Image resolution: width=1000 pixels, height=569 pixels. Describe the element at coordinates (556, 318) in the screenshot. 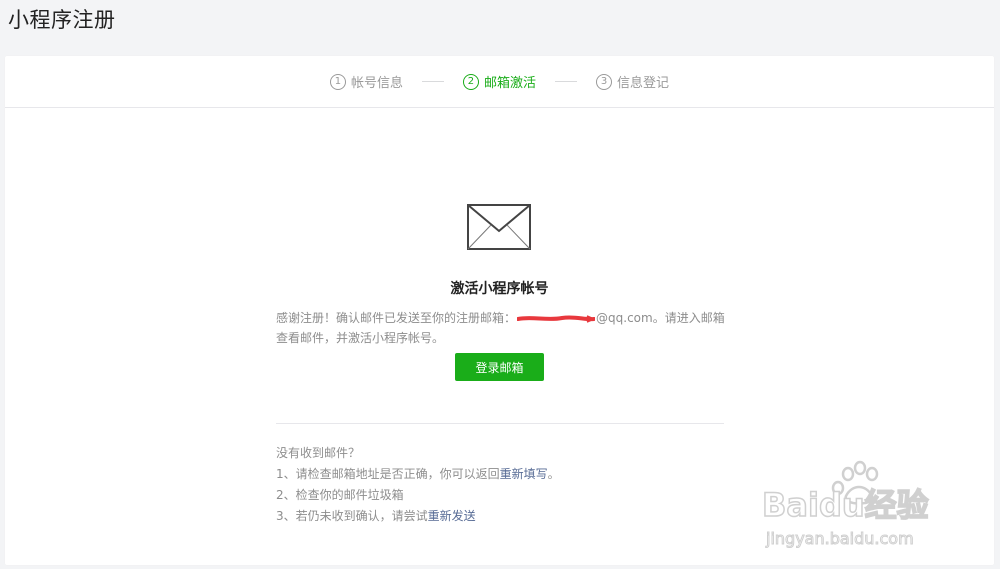

I see `redacted-email-mark` at that location.